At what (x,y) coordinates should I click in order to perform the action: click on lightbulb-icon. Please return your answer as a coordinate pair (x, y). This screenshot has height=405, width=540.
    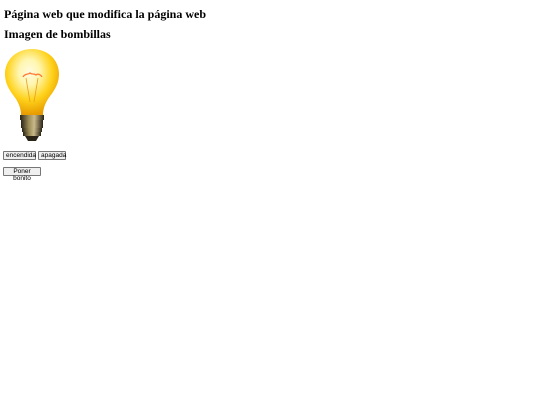
    Looking at the image, I should click on (32, 95).